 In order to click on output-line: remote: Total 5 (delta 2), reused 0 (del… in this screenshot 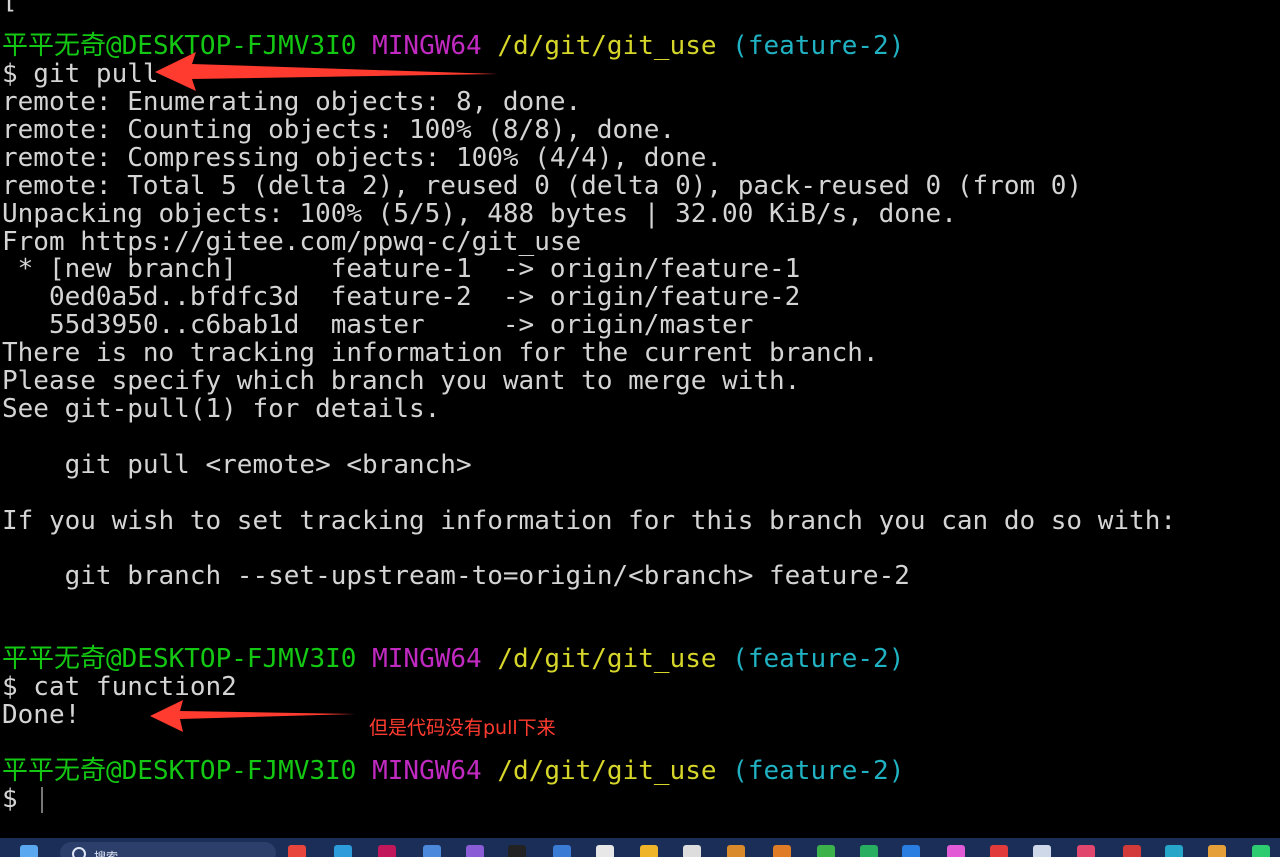, I will do `click(542, 185)`.